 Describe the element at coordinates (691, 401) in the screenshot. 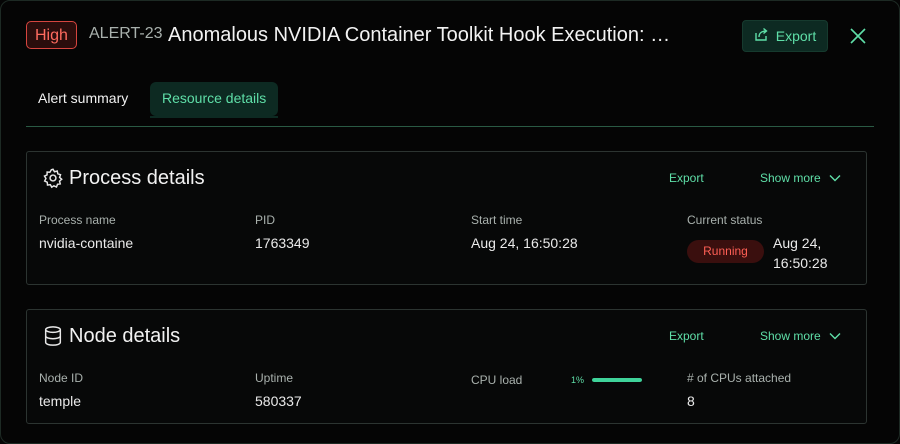

I see `cpus-attached-value: 8` at that location.